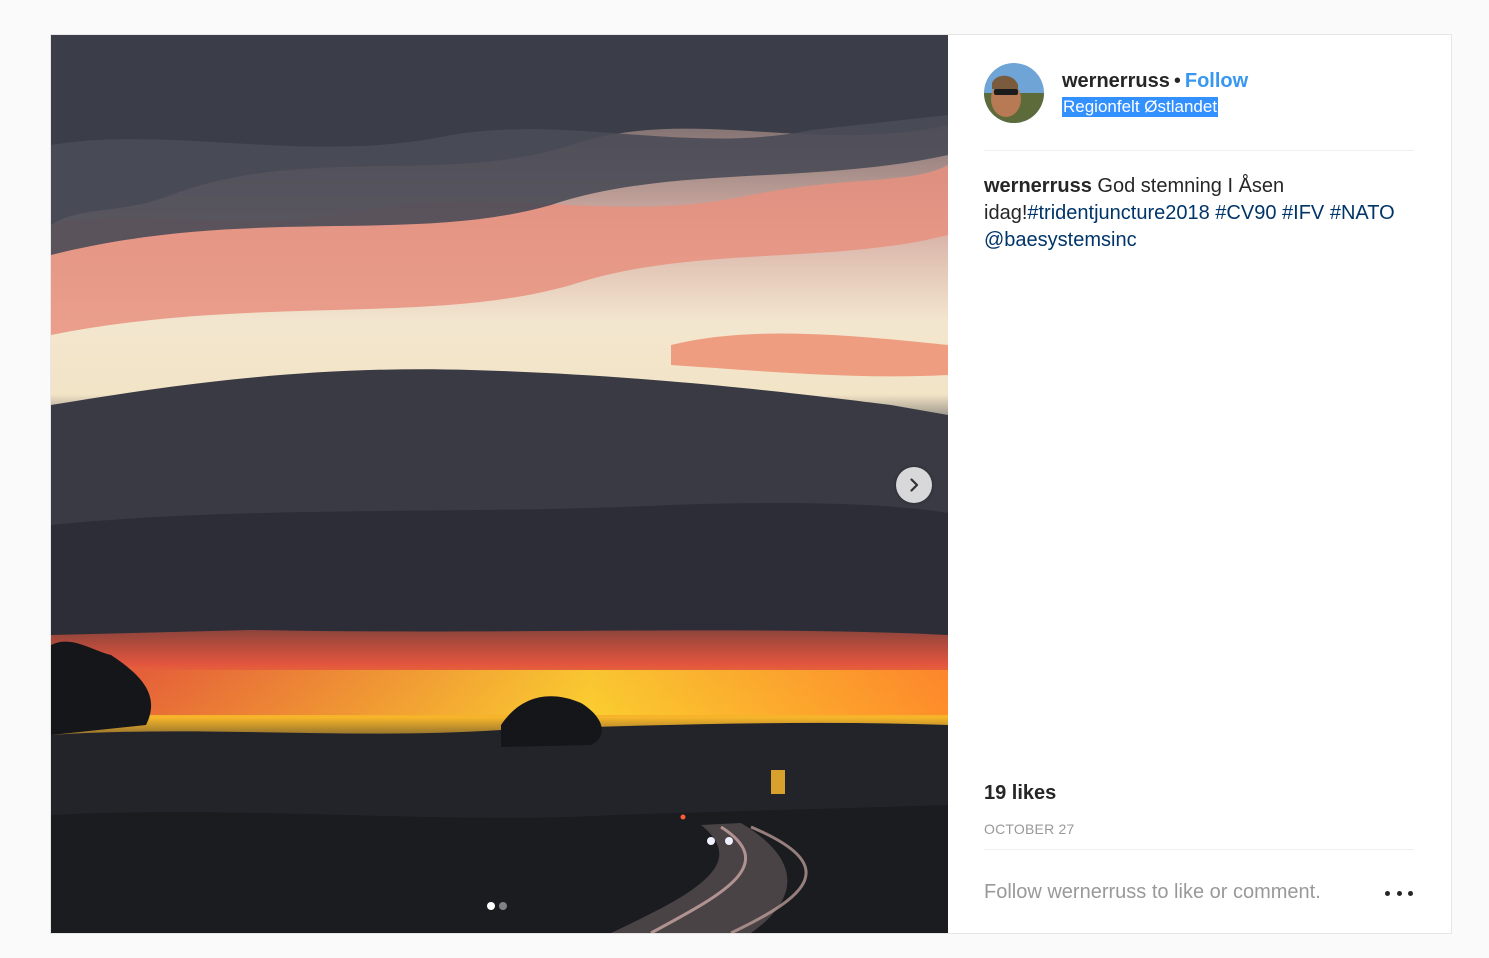 The height and width of the screenshot is (958, 1489). I want to click on hashtag-link: #CV90, so click(1245, 213).